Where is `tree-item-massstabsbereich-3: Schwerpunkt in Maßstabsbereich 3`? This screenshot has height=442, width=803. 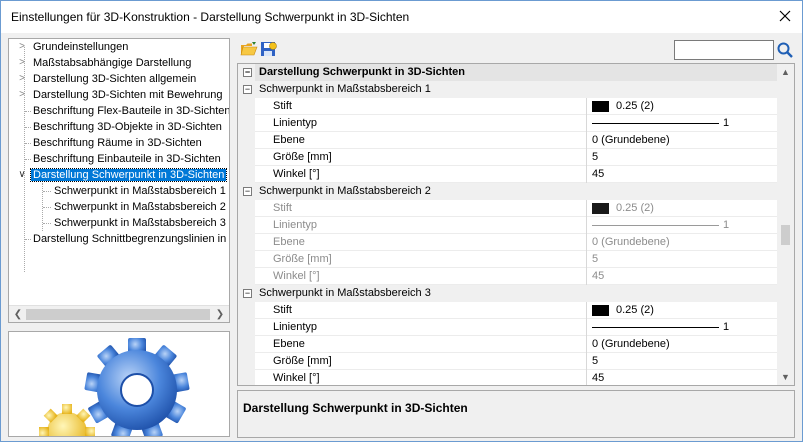 tree-item-massstabsbereich-3: Schwerpunkt in Maßstabsbereich 3 is located at coordinates (140, 223).